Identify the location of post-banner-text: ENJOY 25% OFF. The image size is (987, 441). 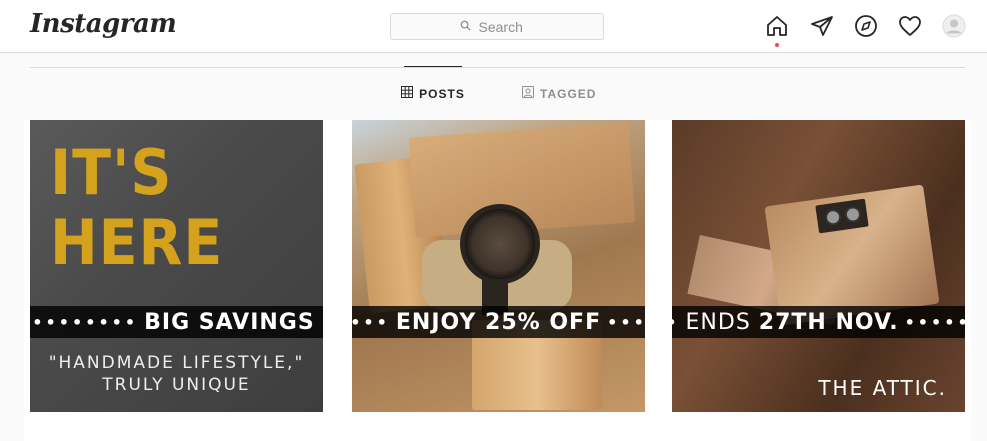
(498, 322).